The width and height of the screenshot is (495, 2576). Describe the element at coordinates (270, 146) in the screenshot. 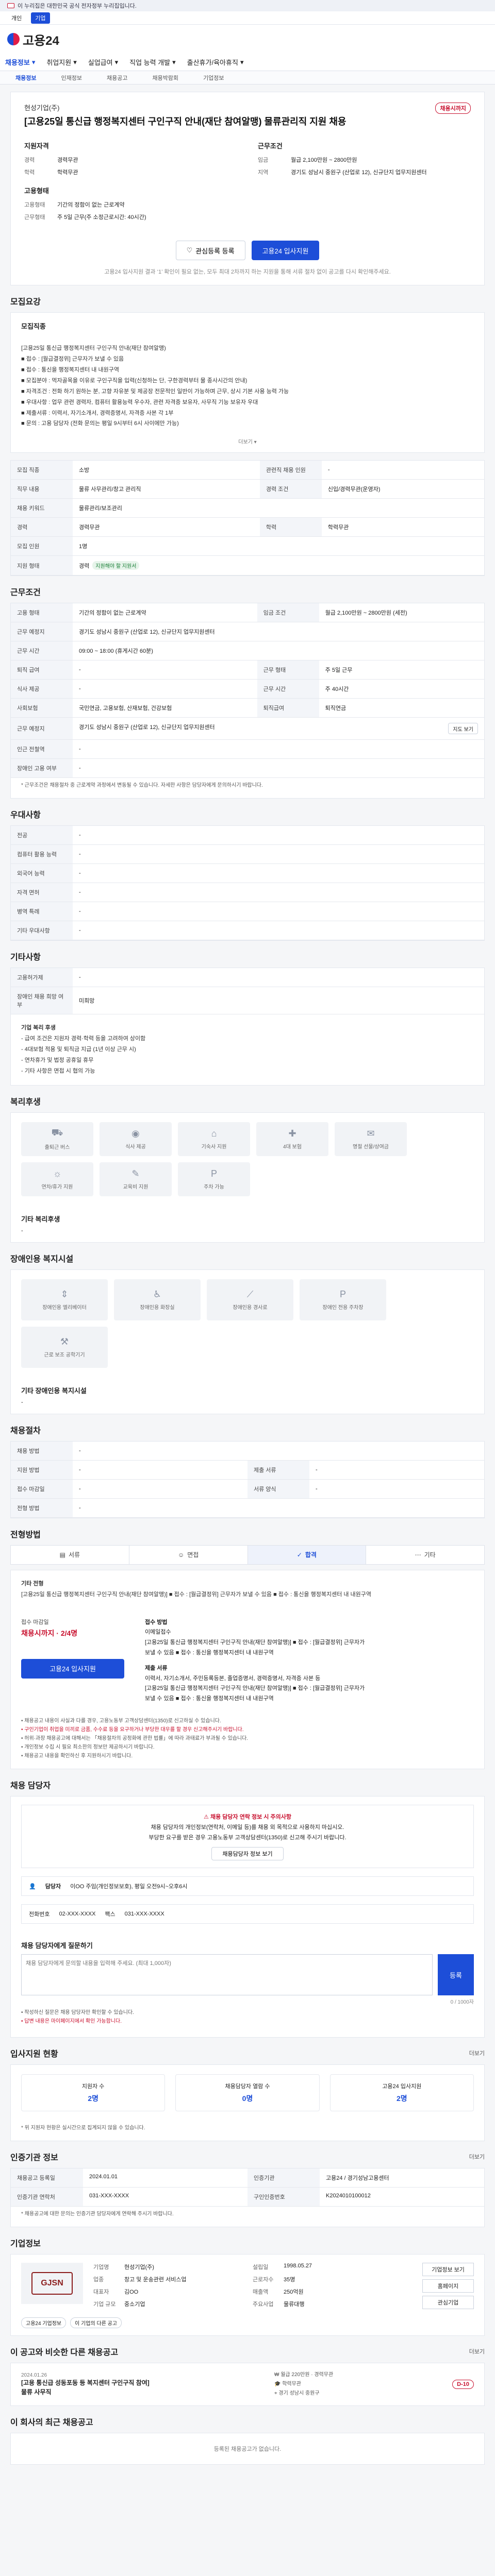

I see `conditions-heading: 근무조건` at that location.